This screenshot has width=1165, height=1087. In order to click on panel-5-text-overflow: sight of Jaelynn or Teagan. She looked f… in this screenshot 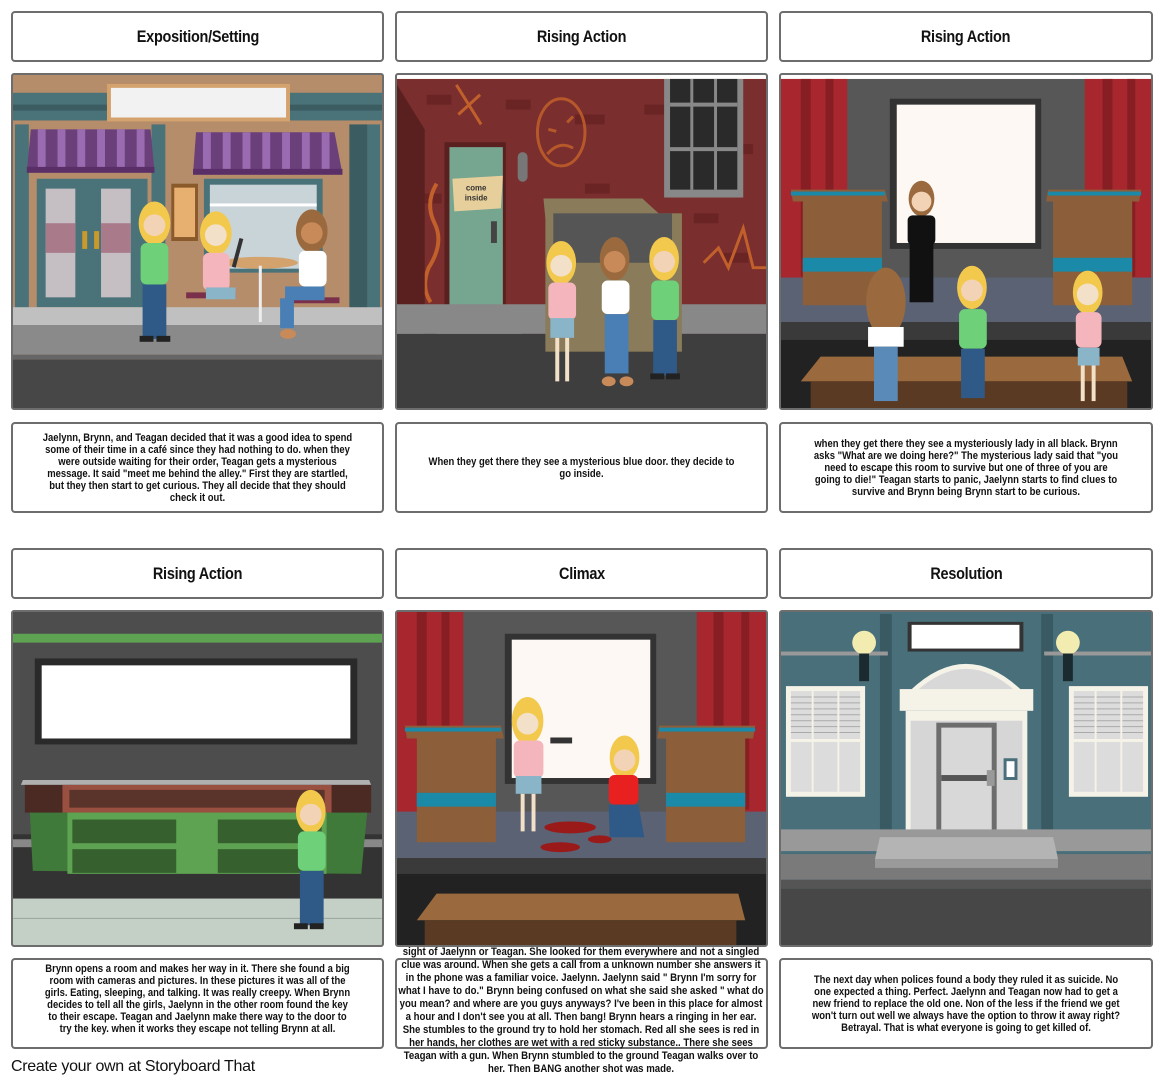, I will do `click(581, 1010)`.